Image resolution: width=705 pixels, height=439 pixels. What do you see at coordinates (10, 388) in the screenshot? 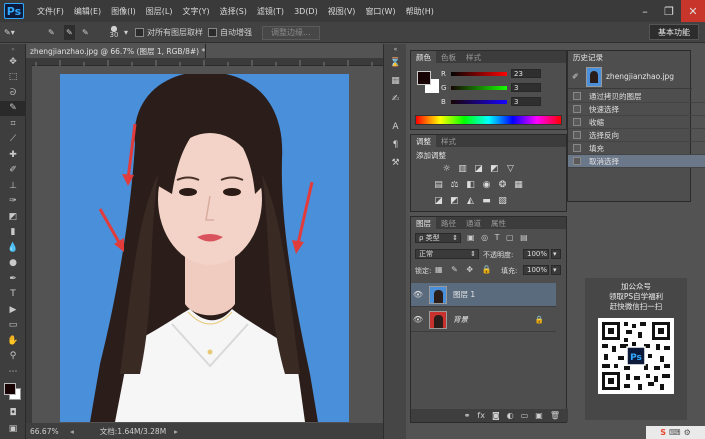
I see `foreground-color-swatch` at bounding box center [10, 388].